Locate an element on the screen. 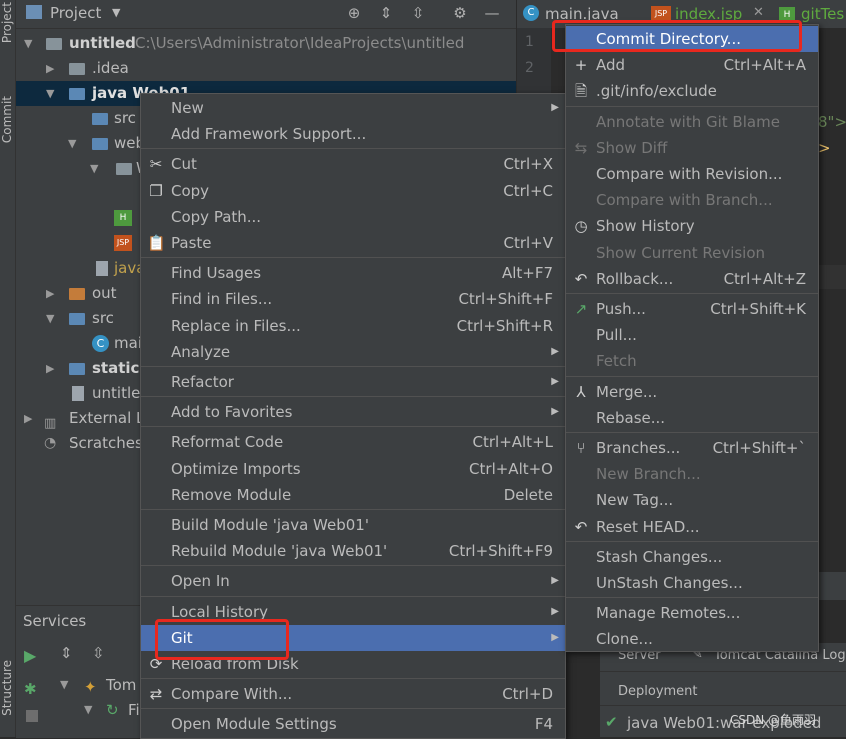  tab-git-test: gitTes is located at coordinates (822, 14).